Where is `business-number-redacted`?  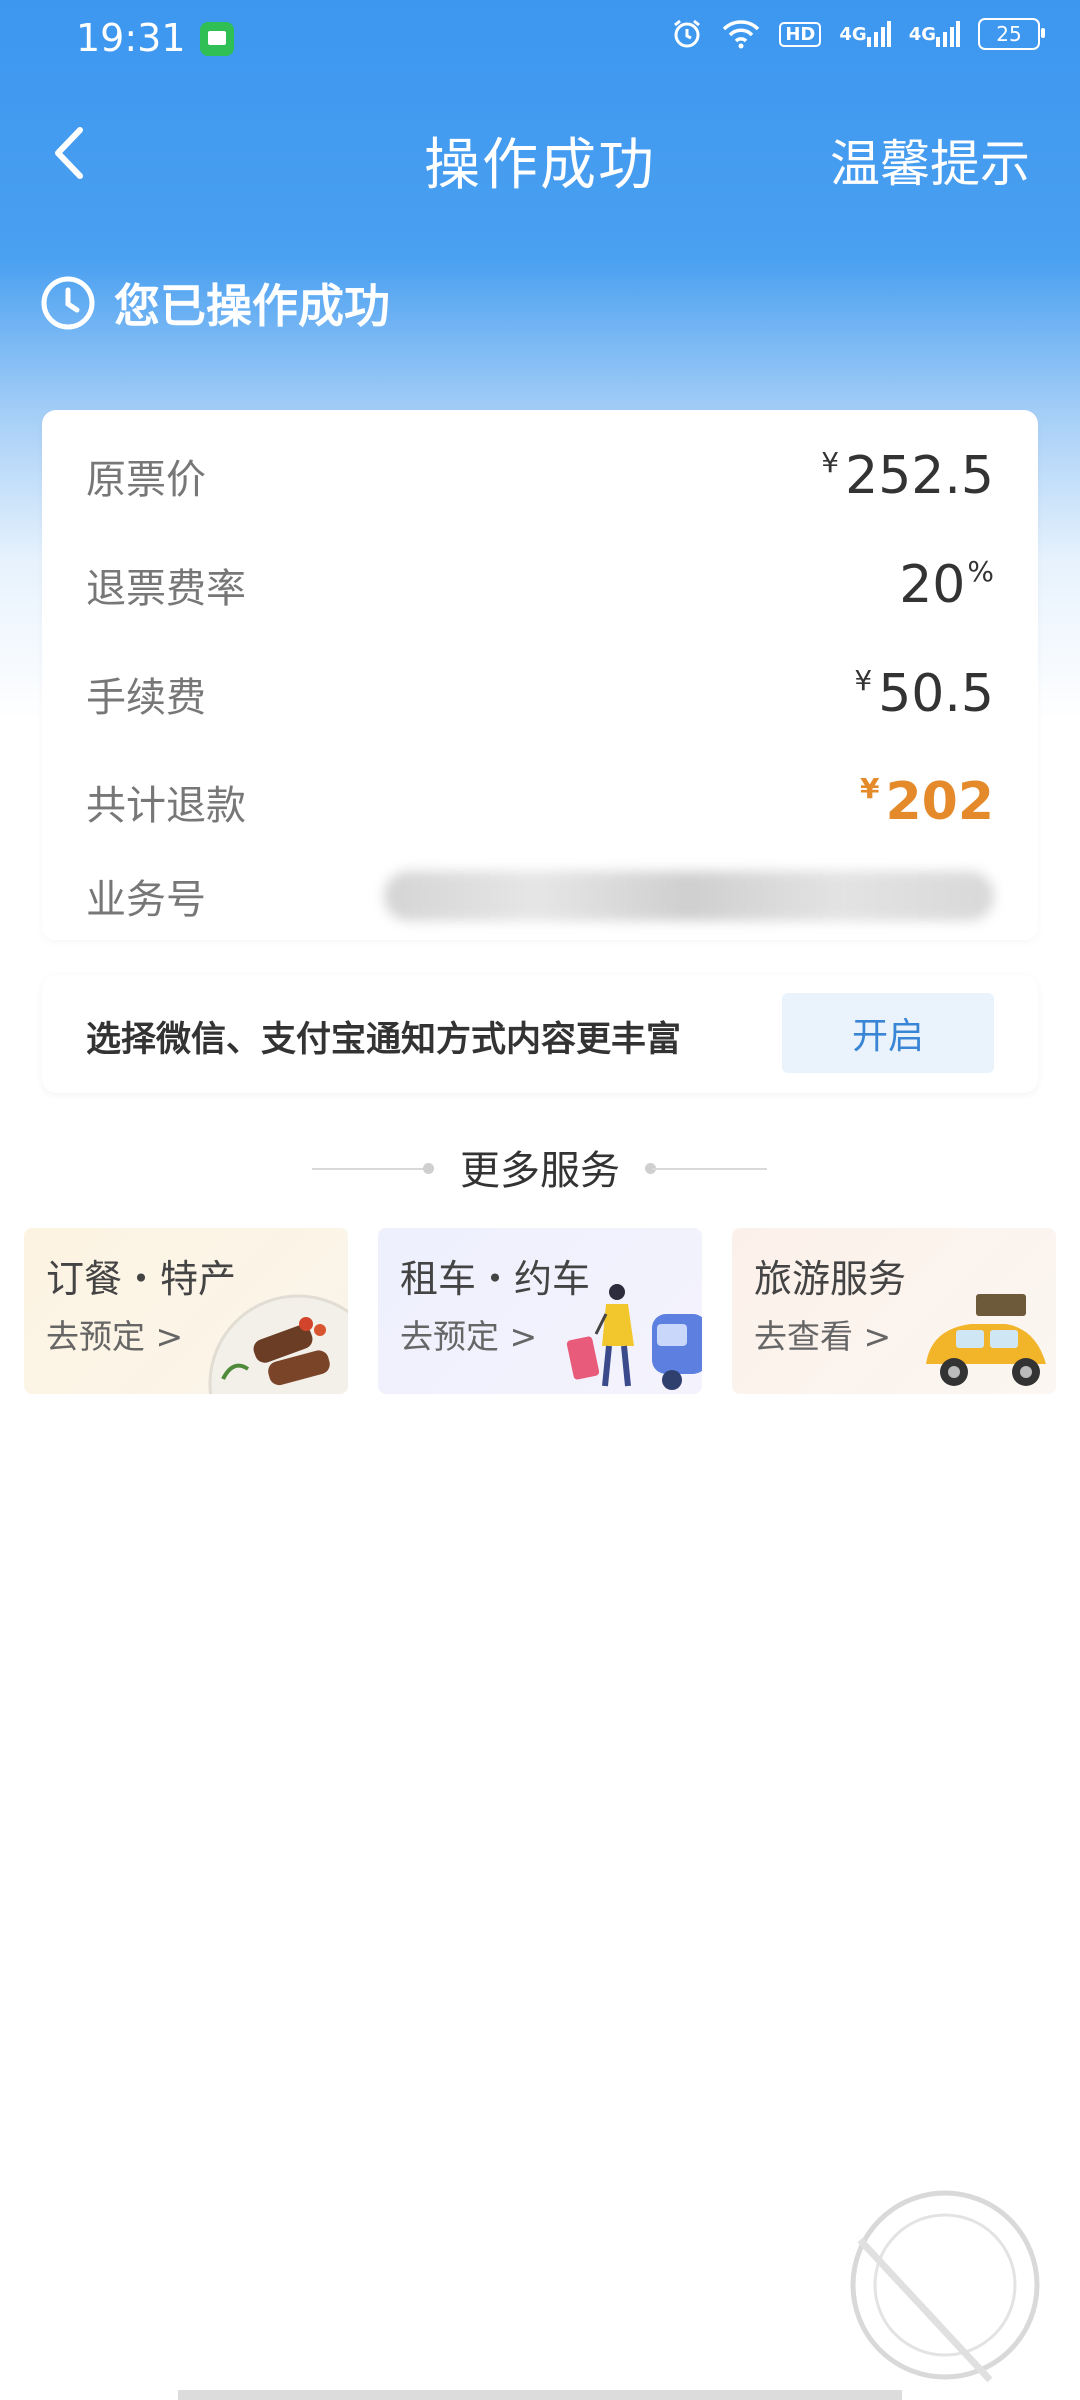 business-number-redacted is located at coordinates (689, 896).